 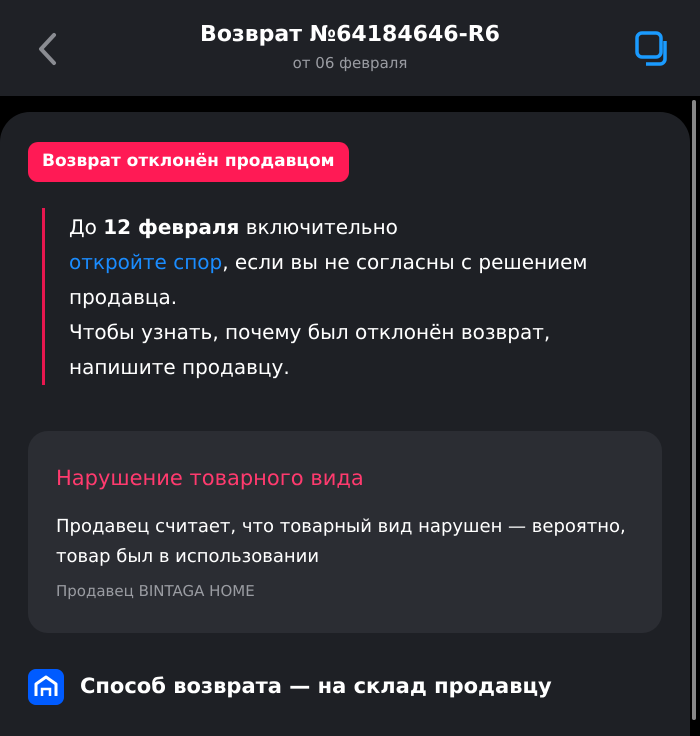 I want to click on return-method-text: Способ возврата — на склад продавцу, so click(x=316, y=686).